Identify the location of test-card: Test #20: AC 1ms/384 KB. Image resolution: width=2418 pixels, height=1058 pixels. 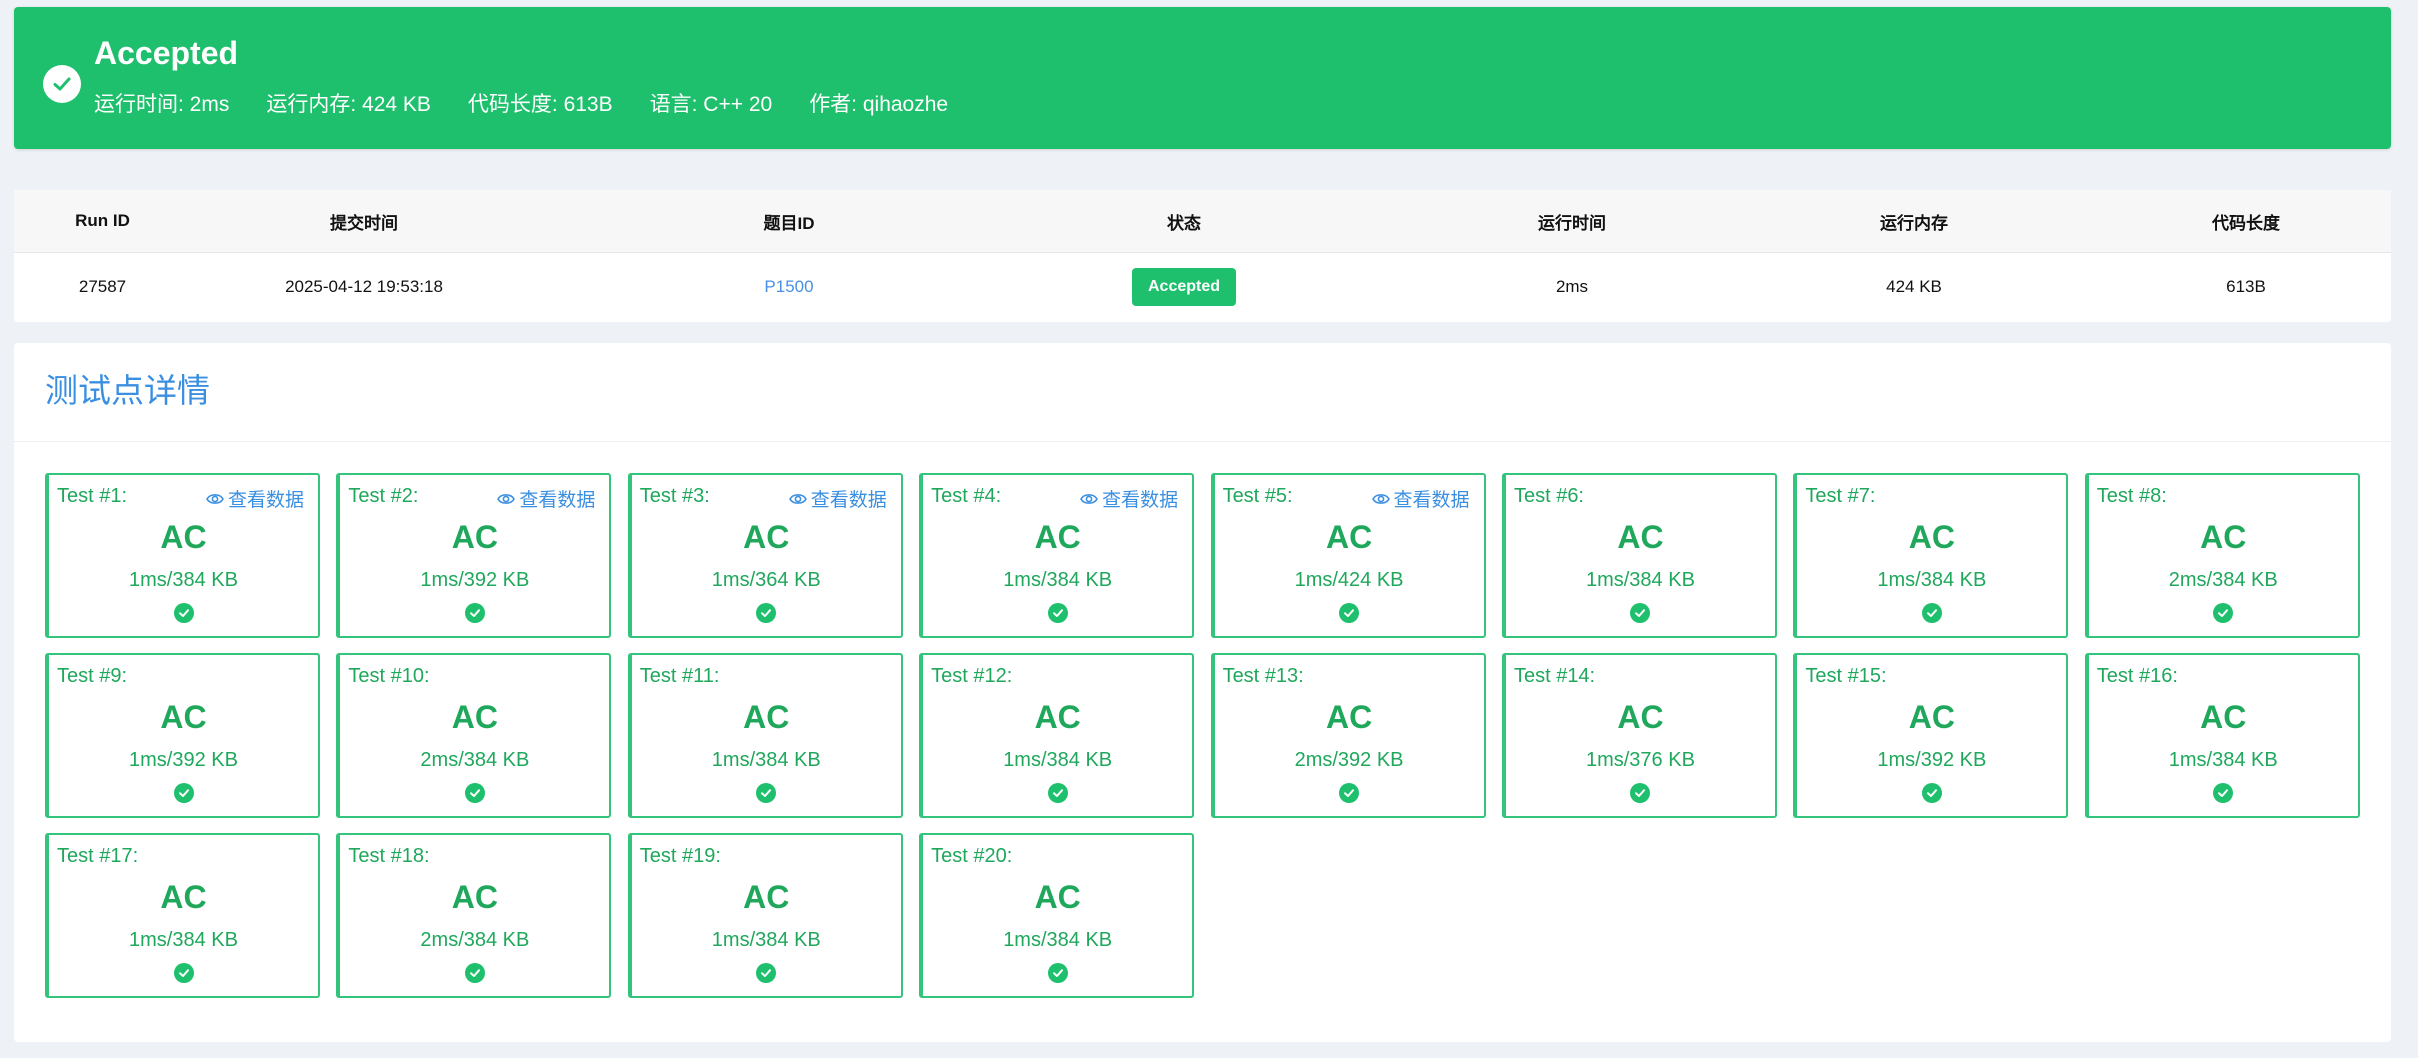
(1057, 915).